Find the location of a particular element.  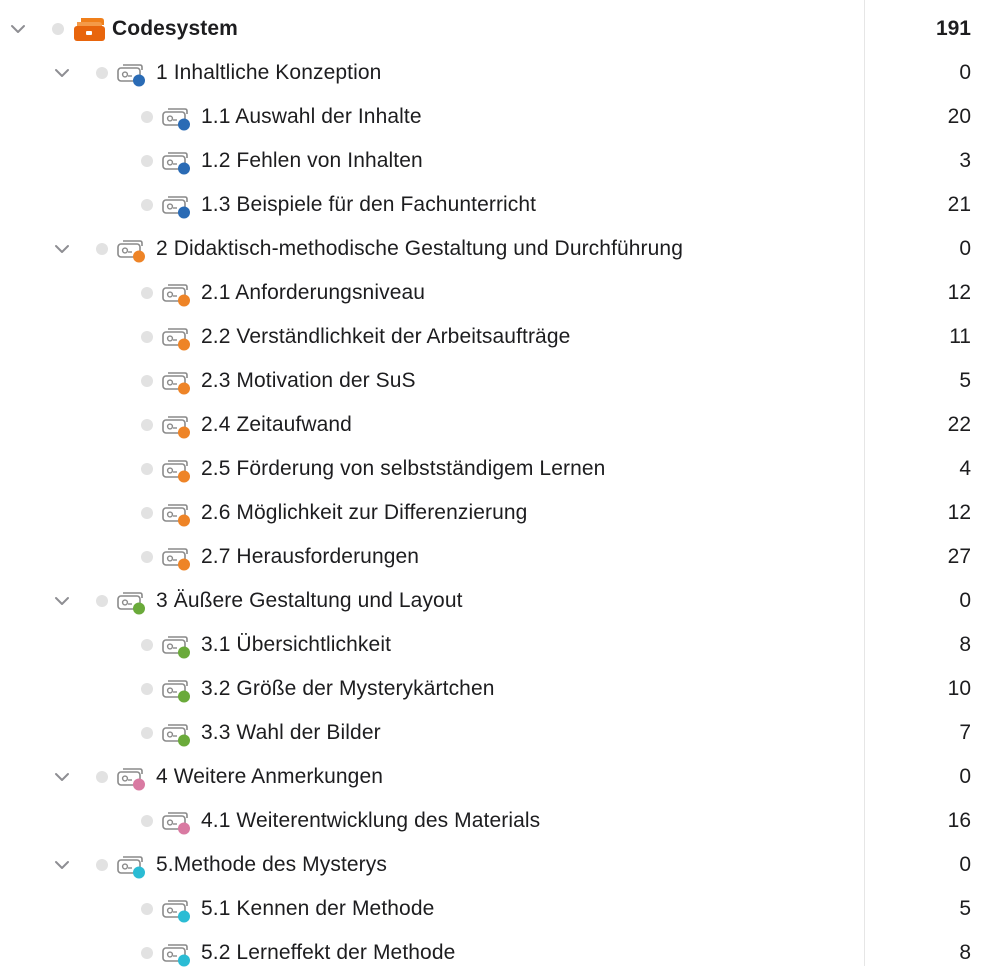

tree-row-2-6: 2.6 Möglichkeit zur Differenzierung 12 is located at coordinates (492, 513).